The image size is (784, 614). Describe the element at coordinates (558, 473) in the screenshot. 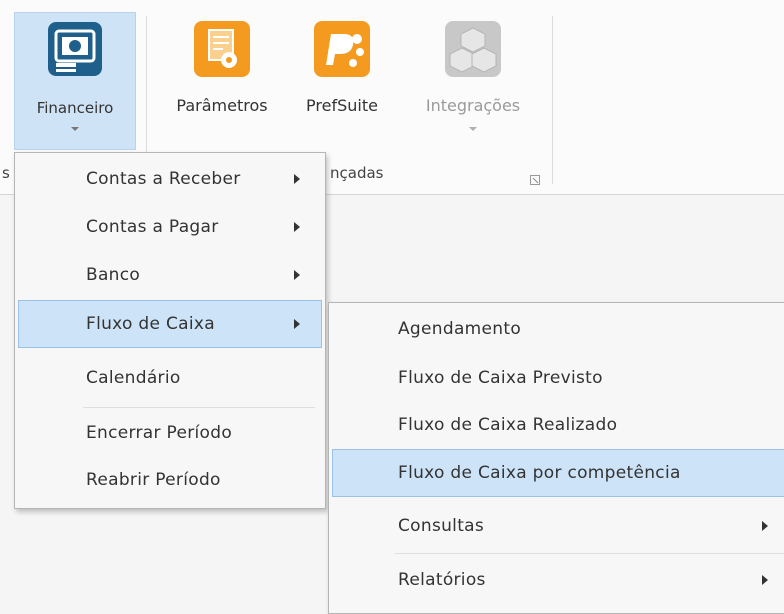

I see `menu-item-fluxo-por-competencia: Fluxo de Caixa por competência` at that location.